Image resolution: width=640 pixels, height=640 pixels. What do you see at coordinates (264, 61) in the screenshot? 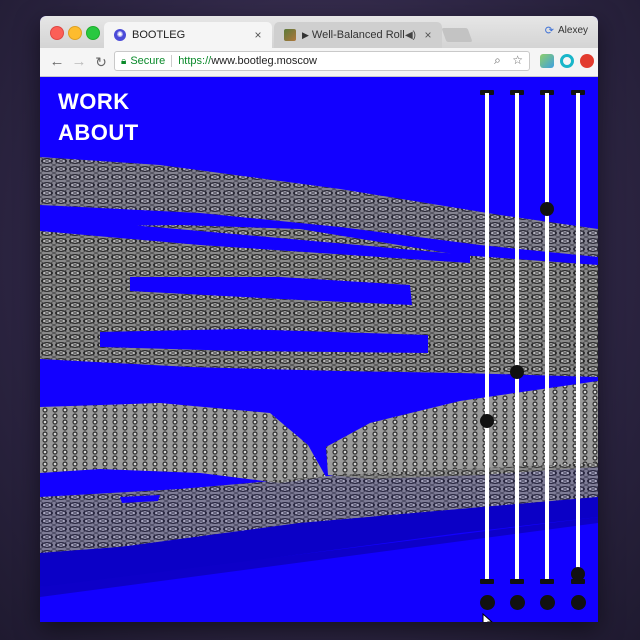
I see `url-host: www.bootleg.moscow` at bounding box center [264, 61].